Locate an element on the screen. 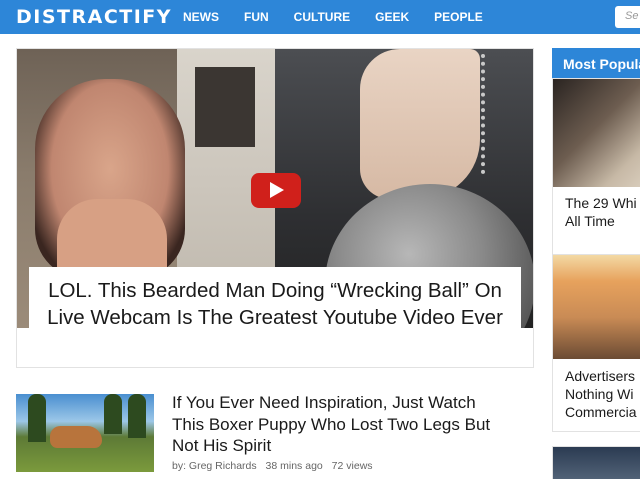 The width and height of the screenshot is (640, 479). search-input: Se is located at coordinates (627, 17).